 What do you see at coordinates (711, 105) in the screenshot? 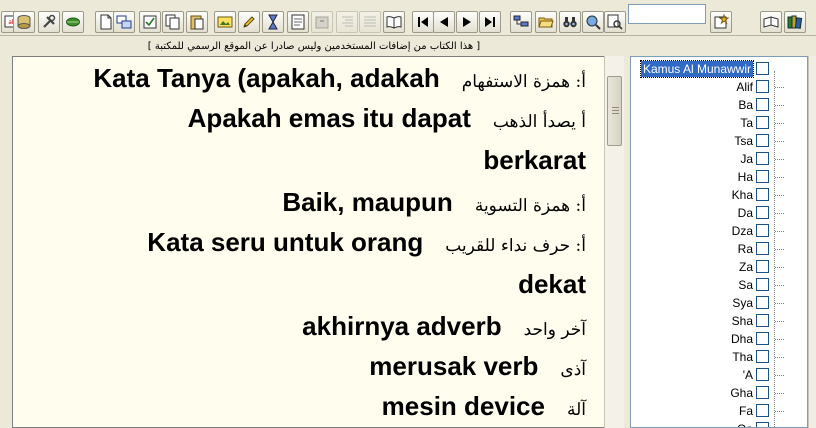
I see `tree-item: Ba` at bounding box center [711, 105].